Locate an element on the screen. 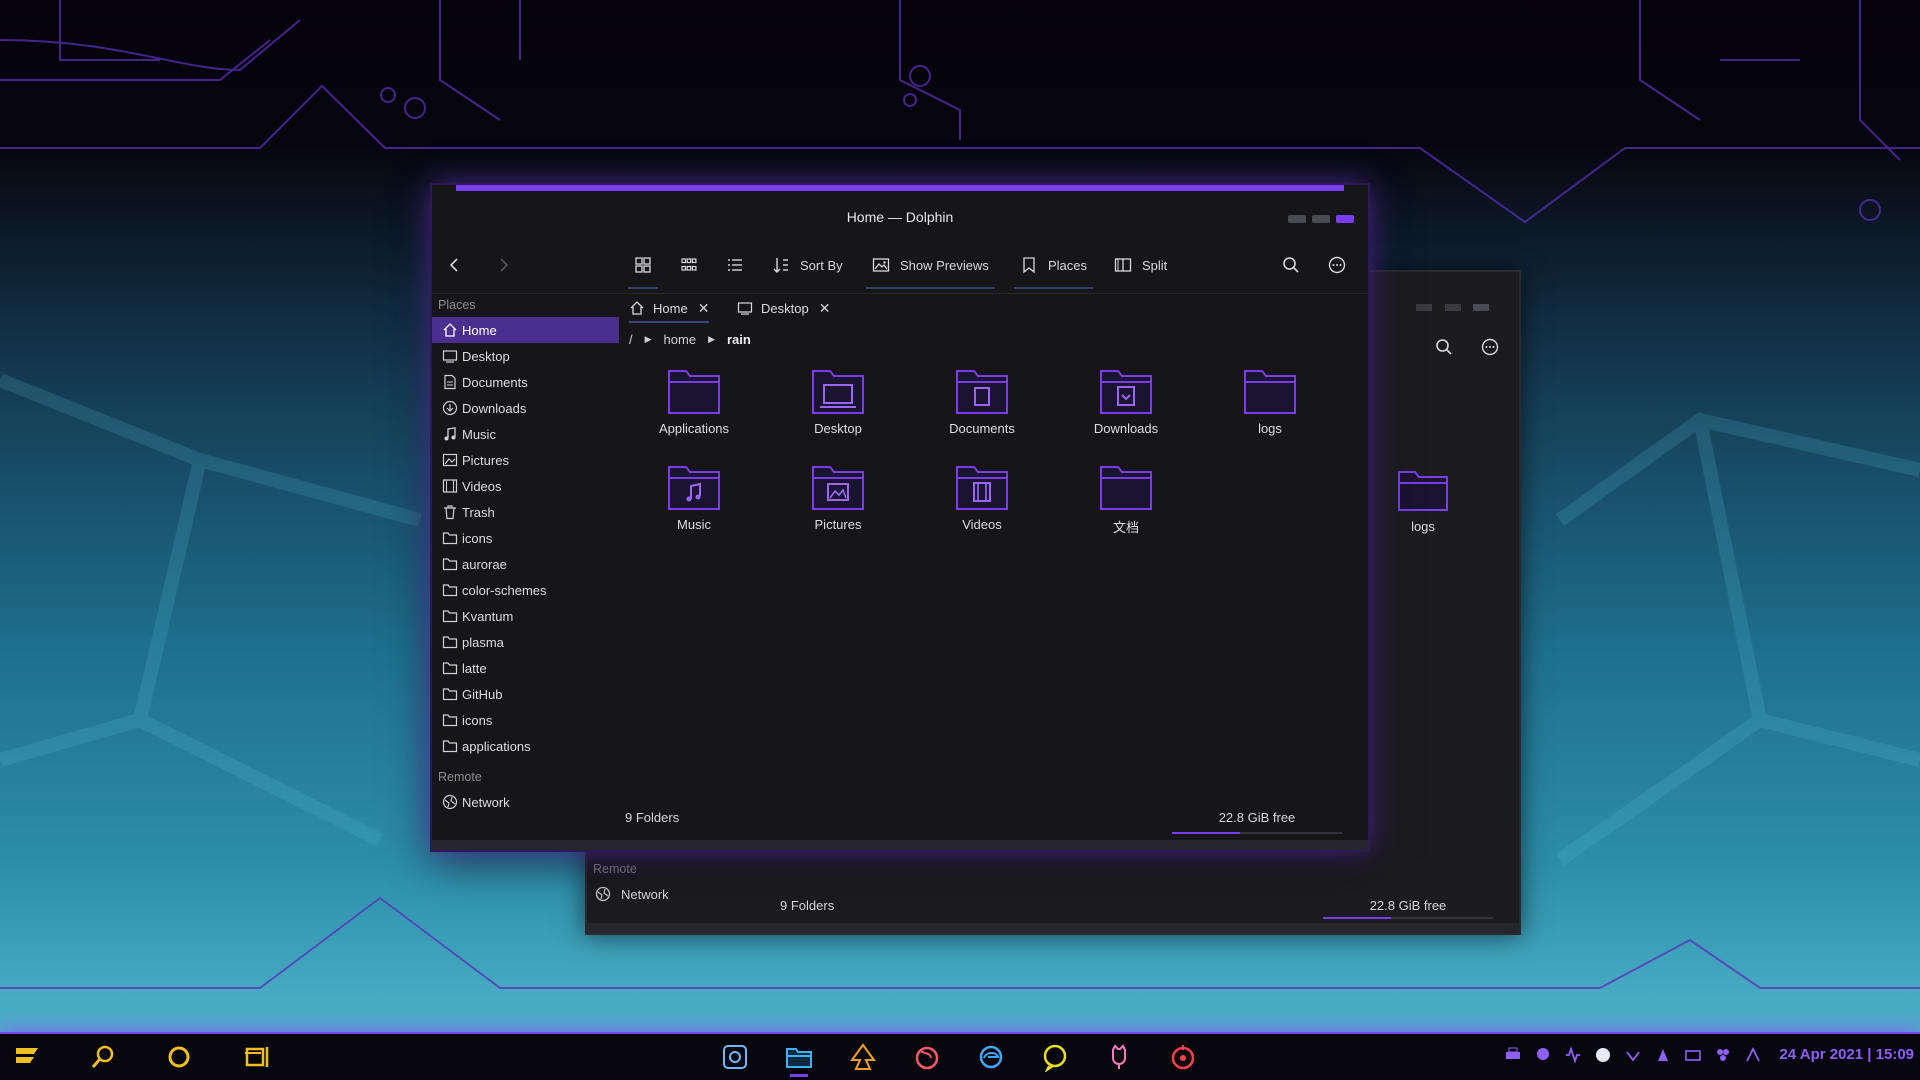  inkscape-app-icon is located at coordinates (863, 1057).